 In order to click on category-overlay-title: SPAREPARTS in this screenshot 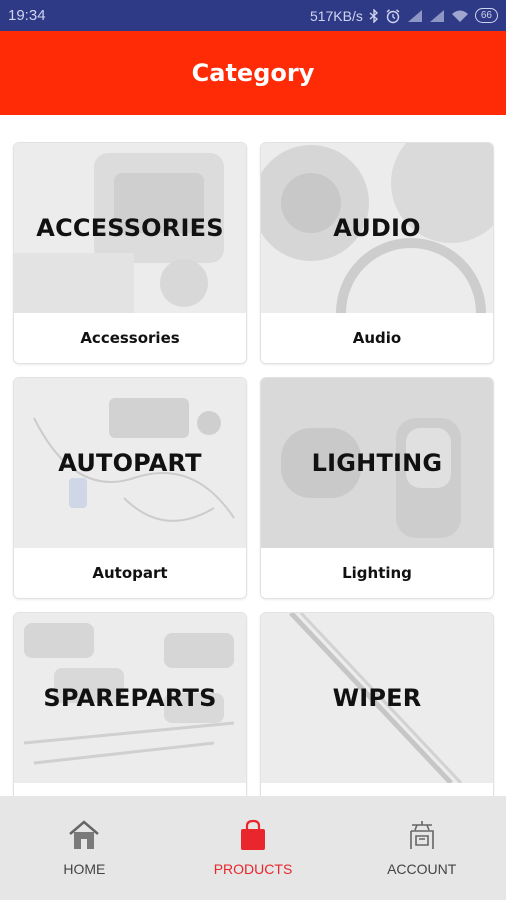, I will do `click(130, 698)`.